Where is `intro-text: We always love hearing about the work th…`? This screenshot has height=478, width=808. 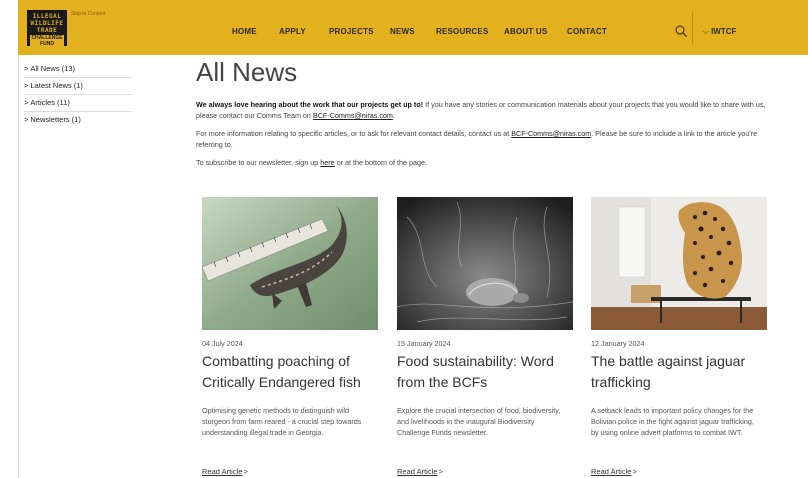 intro-text: We always love hearing about the work th… is located at coordinates (483, 137).